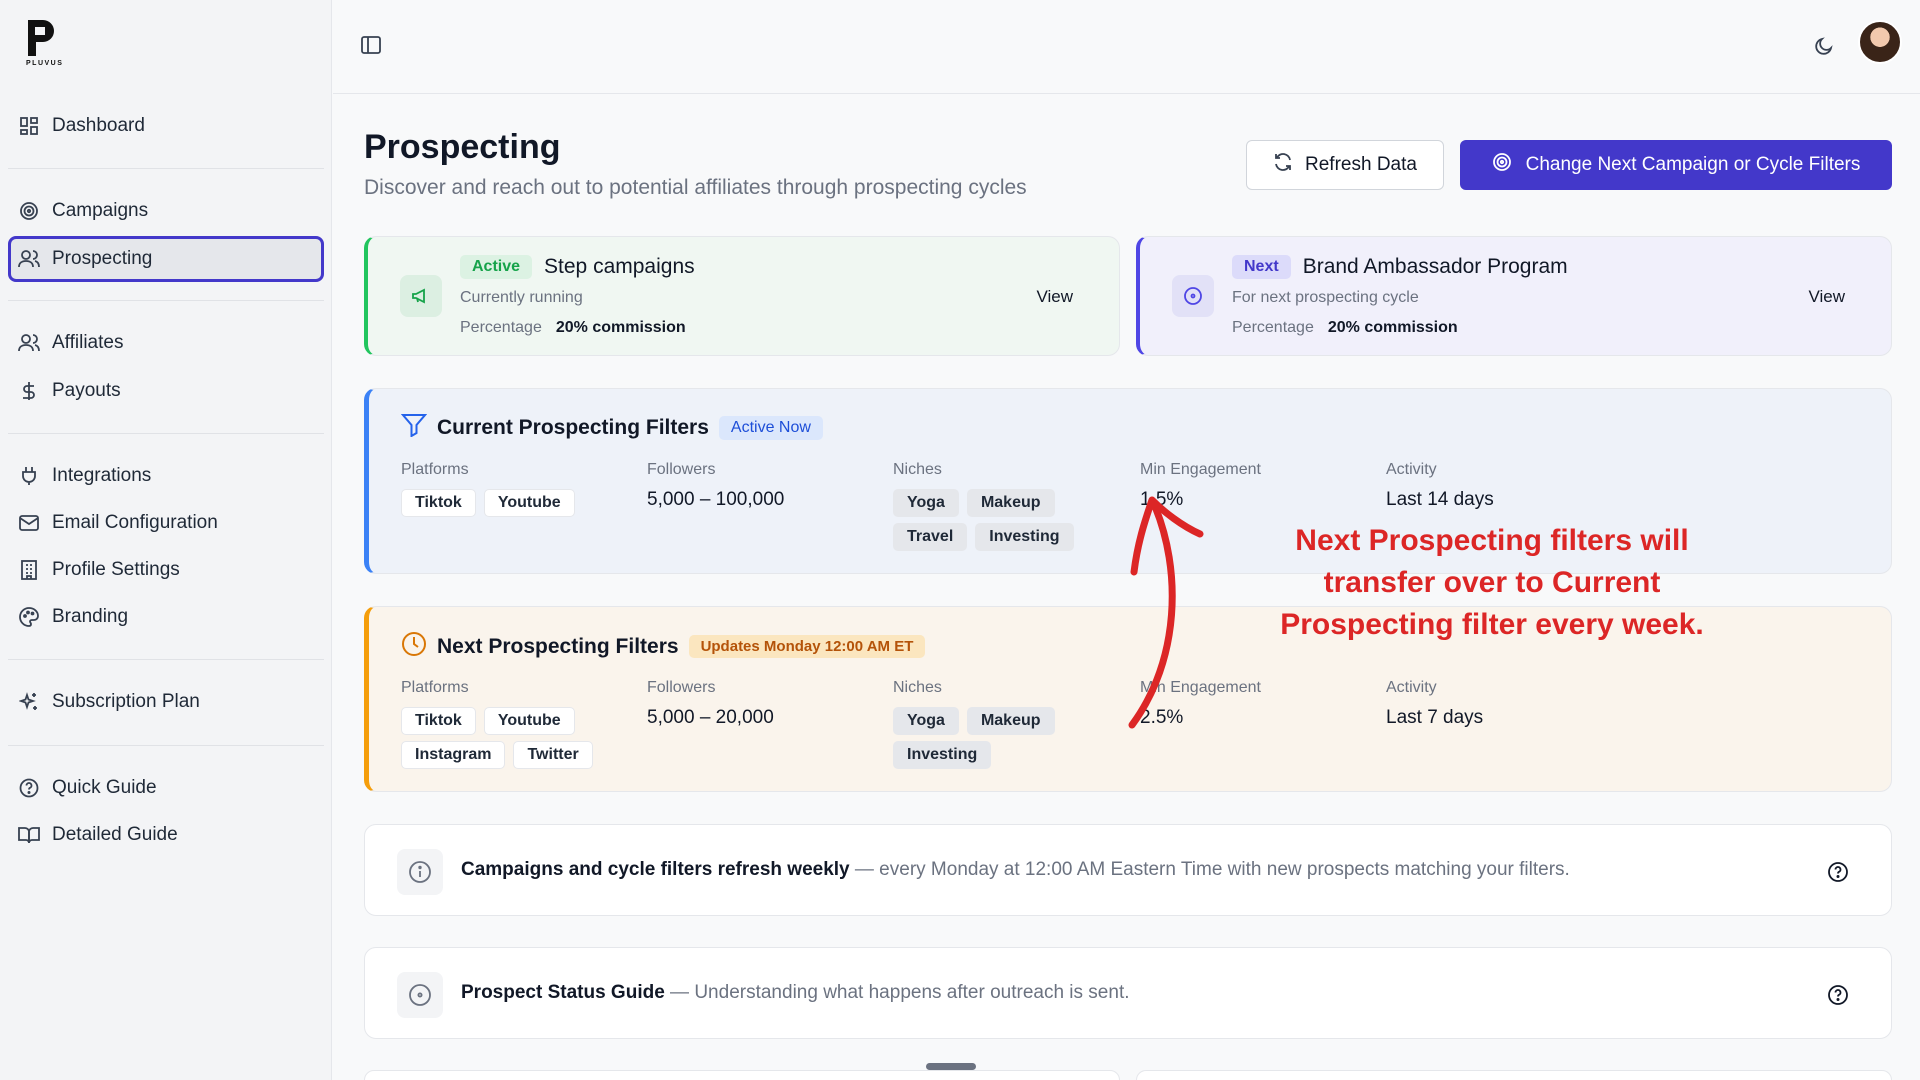 This screenshot has height=1080, width=1920. What do you see at coordinates (930, 537) in the screenshot?
I see `niche-chip: Travel` at bounding box center [930, 537].